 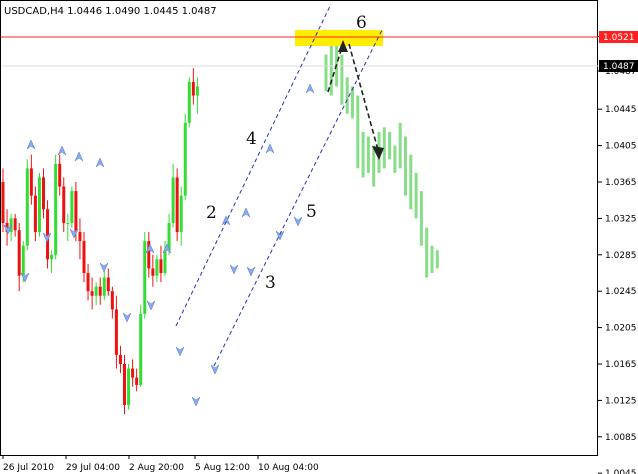 I want to click on wave-label-3: 3, so click(x=270, y=283).